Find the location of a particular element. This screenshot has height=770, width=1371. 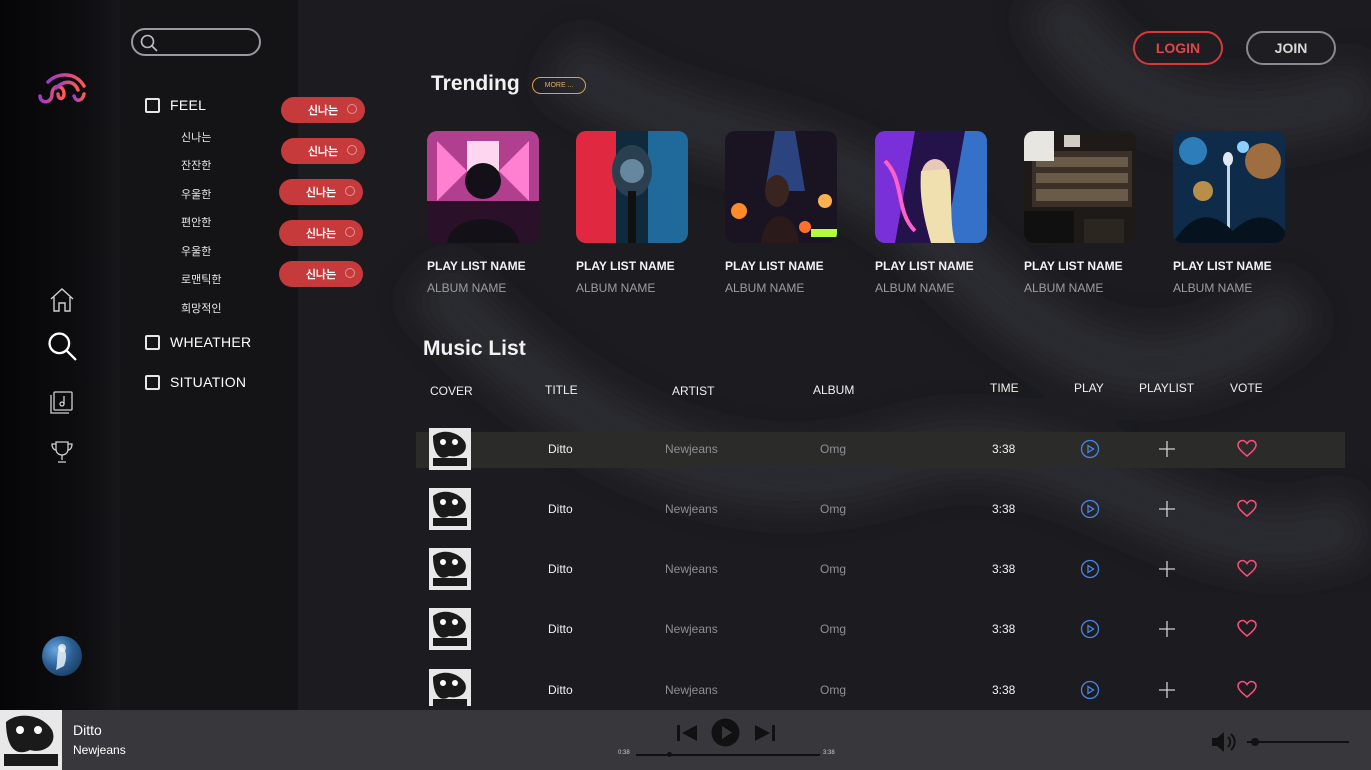

nav-home is located at coordinates (62, 300).